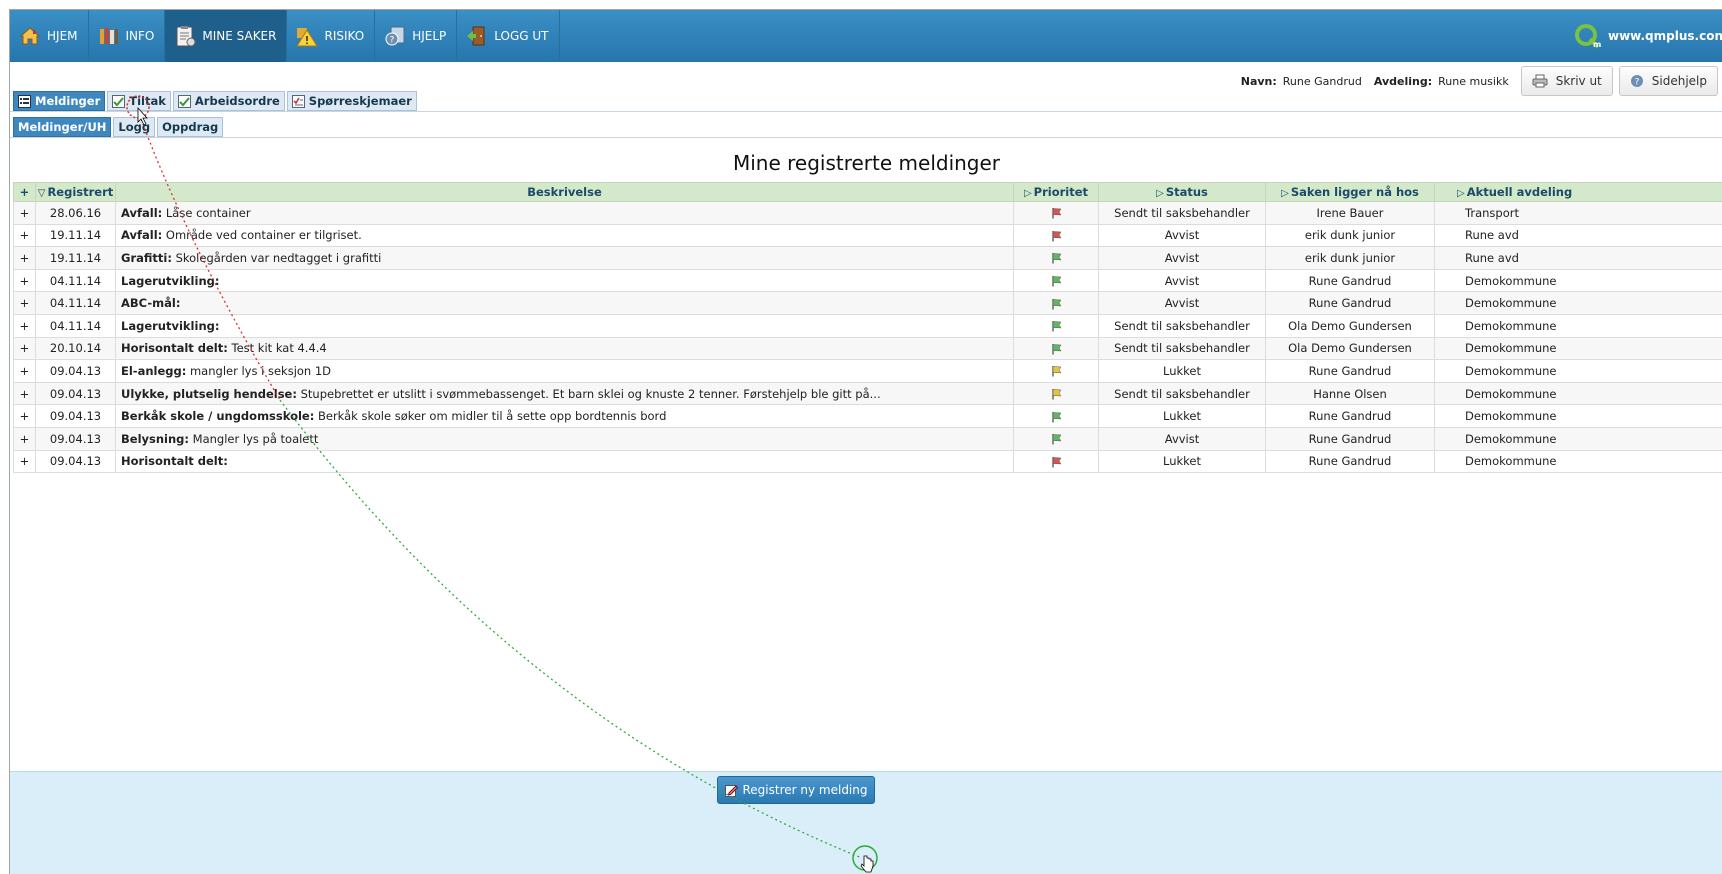 The height and width of the screenshot is (874, 1722). Describe the element at coordinates (1182, 303) in the screenshot. I see `status-cell: Avvist` at that location.